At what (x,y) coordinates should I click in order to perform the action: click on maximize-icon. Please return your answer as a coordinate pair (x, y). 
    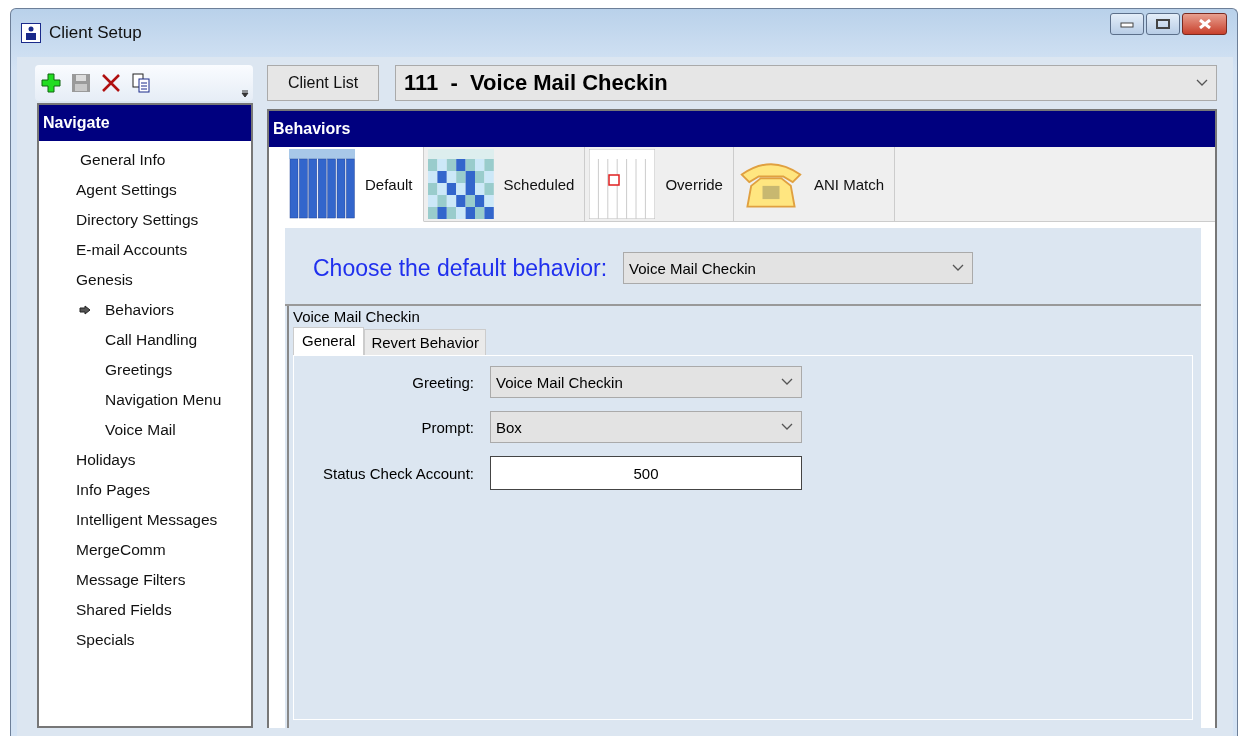
    Looking at the image, I should click on (1163, 24).